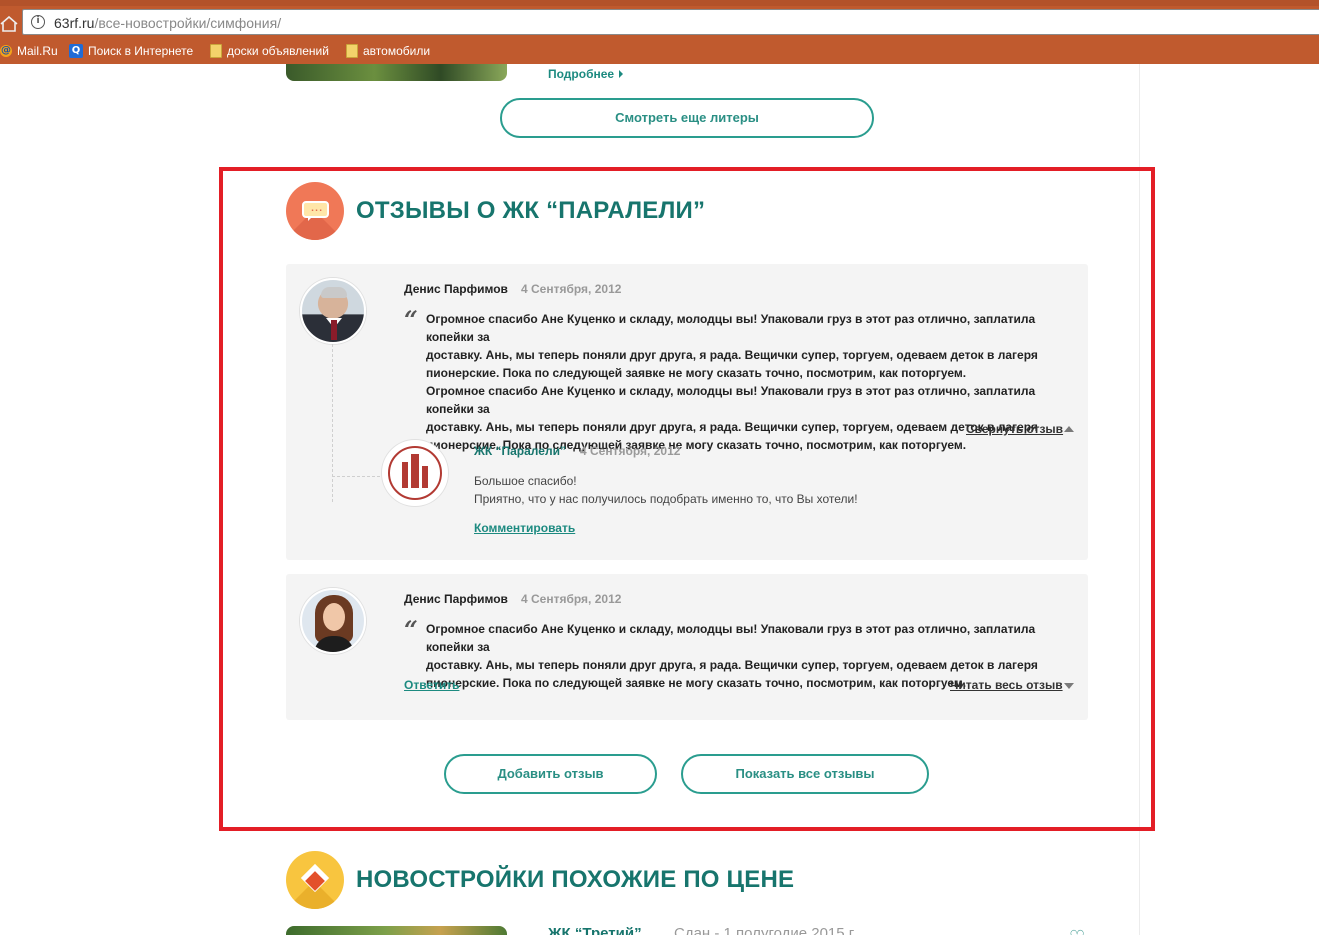 The height and width of the screenshot is (935, 1319). I want to click on company-logo-avatar, so click(415, 473).